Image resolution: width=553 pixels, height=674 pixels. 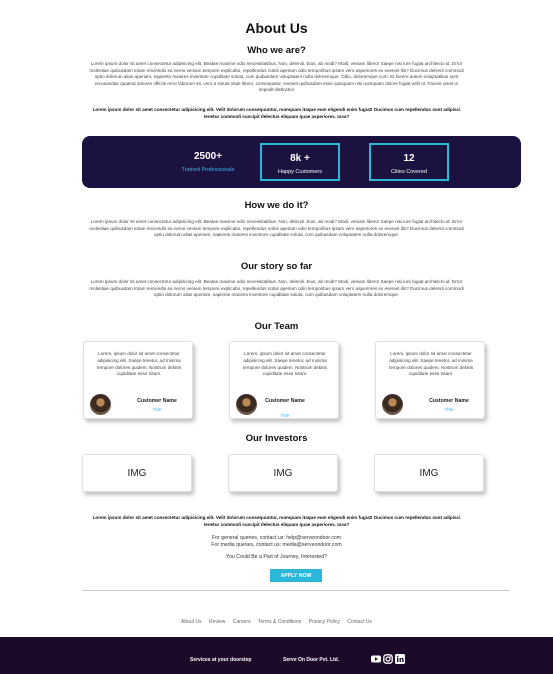 I want to click on instagram-icon, so click(x=388, y=659).